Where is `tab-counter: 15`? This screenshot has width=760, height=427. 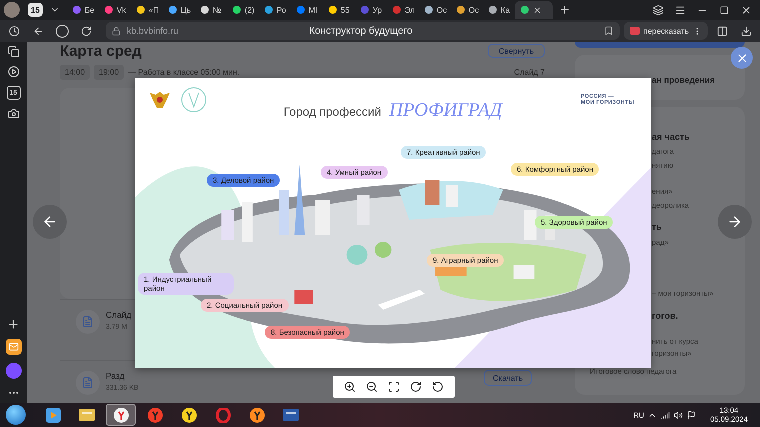 tab-counter: 15 is located at coordinates (35, 10).